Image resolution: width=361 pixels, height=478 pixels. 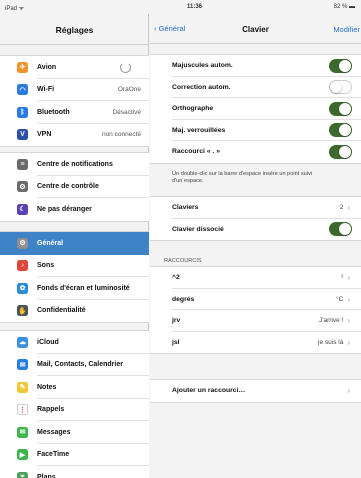 What do you see at coordinates (255, 321) in the screenshot?
I see `shortcut-row: jrv J'arrive ! ›` at bounding box center [255, 321].